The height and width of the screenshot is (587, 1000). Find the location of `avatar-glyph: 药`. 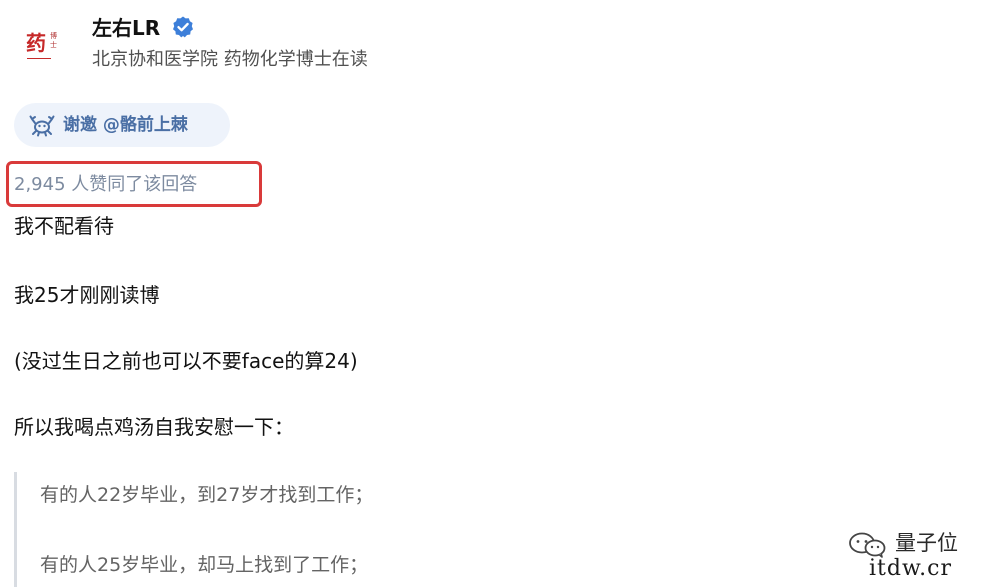

avatar-glyph: 药 is located at coordinates (36, 43).